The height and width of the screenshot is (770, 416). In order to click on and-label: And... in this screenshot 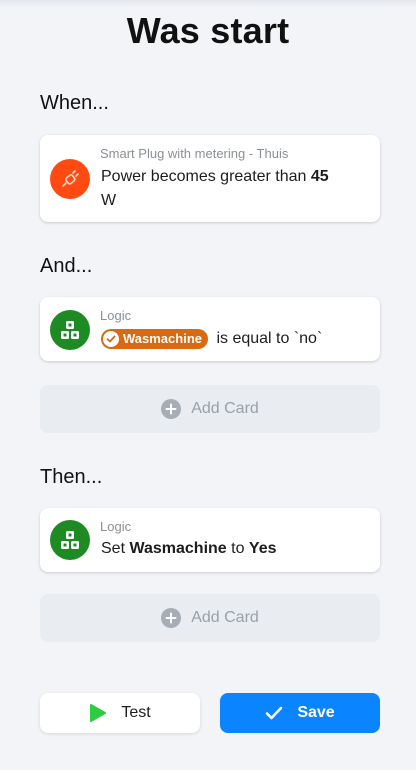, I will do `click(66, 266)`.